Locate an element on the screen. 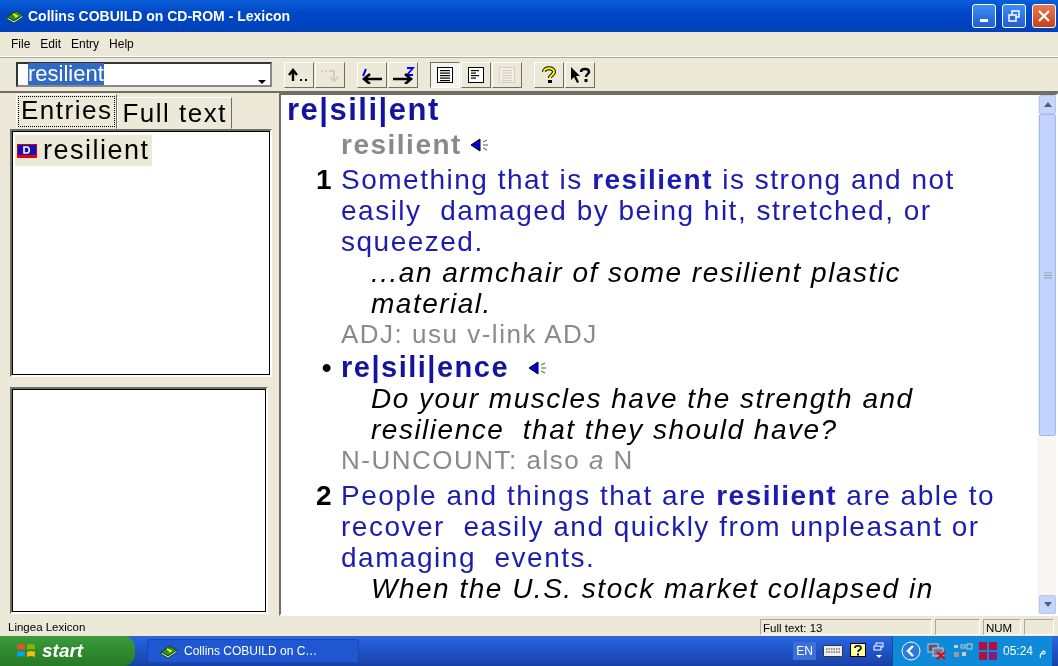 This screenshot has height=666, width=1058. definition-text: Something that is resilient is strong and not easily damaged by being hit, stretched, or squeezed. is located at coordinates (648, 210).